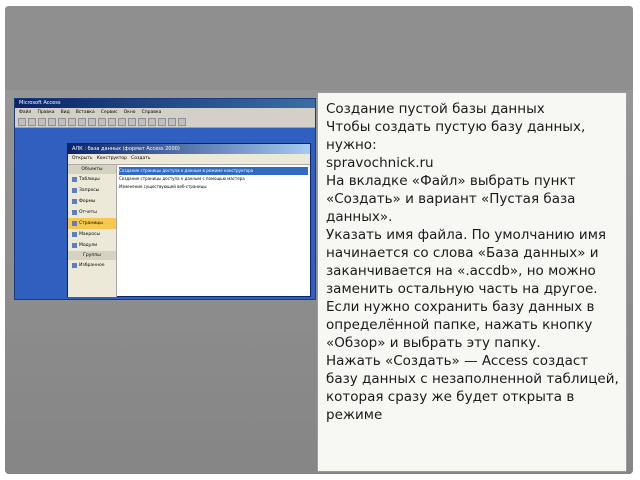 This screenshot has width=640, height=480. Describe the element at coordinates (189, 159) in the screenshot. I see `database-toolbar: Открыть Конструктор Создать` at that location.